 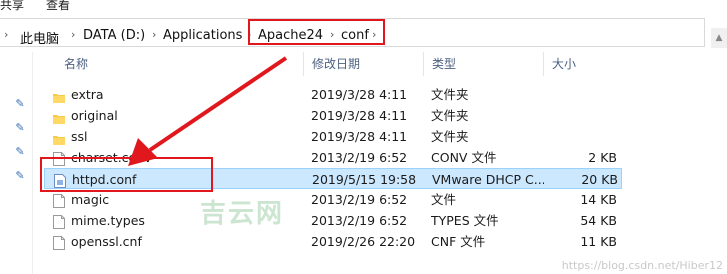 I want to click on credit-url: https://blog.csdn.net/Hiber12, so click(x=642, y=265).